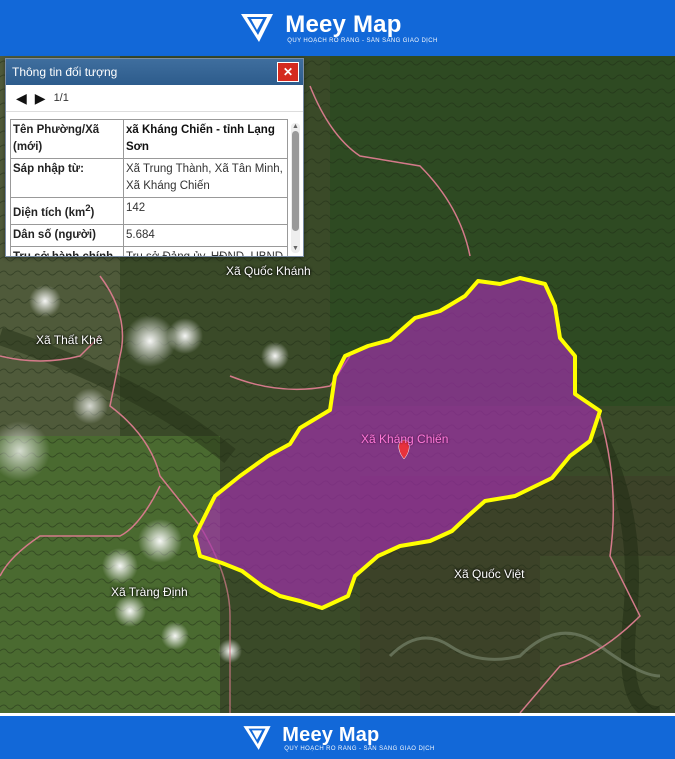 This screenshot has width=675, height=759. What do you see at coordinates (67, 211) in the screenshot?
I see `row-key: Diện tích (km2)` at bounding box center [67, 211].